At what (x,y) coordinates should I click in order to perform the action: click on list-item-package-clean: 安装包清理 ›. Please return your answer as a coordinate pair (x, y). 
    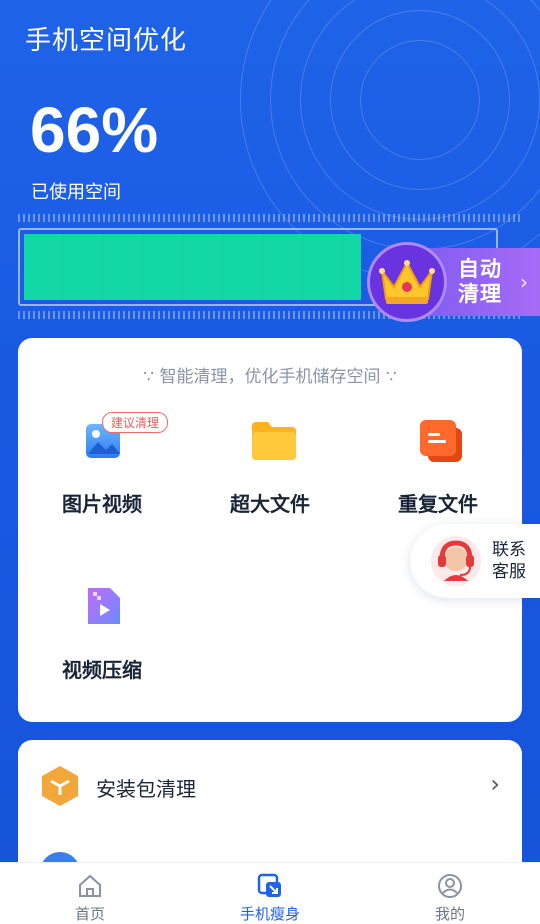
    Looking at the image, I should click on (270, 785).